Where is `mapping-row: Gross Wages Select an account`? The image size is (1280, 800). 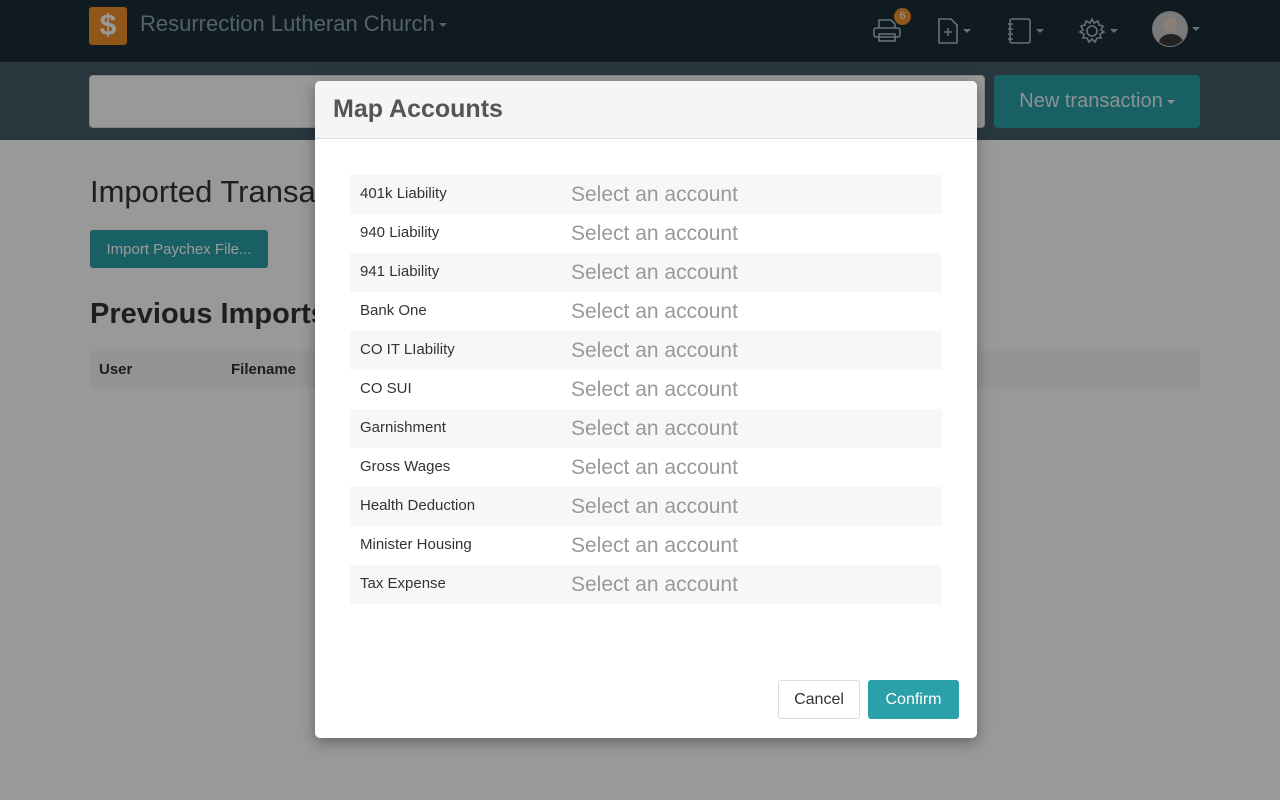
mapping-row: Gross Wages Select an account is located at coordinates (646, 467).